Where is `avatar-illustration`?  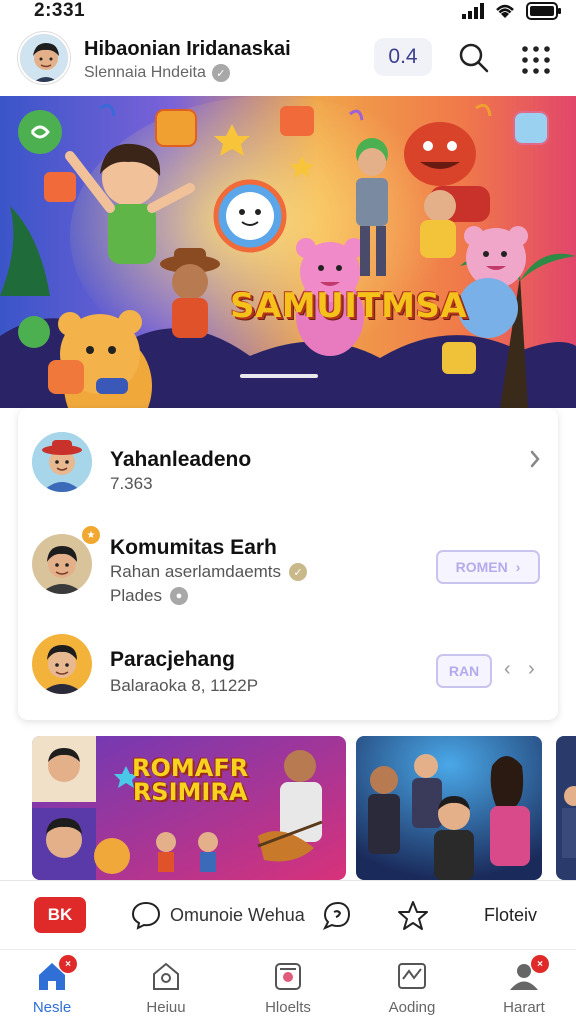
avatar-illustration is located at coordinates (44, 58).